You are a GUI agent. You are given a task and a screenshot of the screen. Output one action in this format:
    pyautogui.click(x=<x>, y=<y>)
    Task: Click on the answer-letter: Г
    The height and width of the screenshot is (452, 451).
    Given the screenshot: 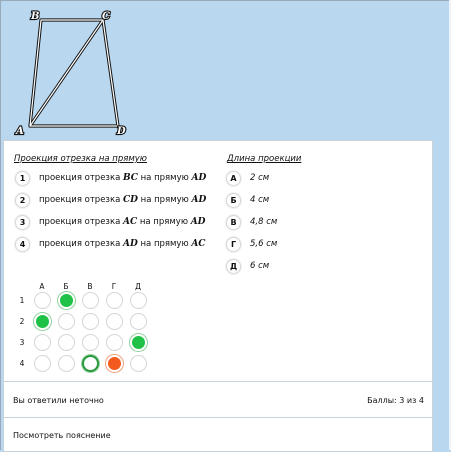 What is the action you would take?
    pyautogui.click(x=233, y=244)
    